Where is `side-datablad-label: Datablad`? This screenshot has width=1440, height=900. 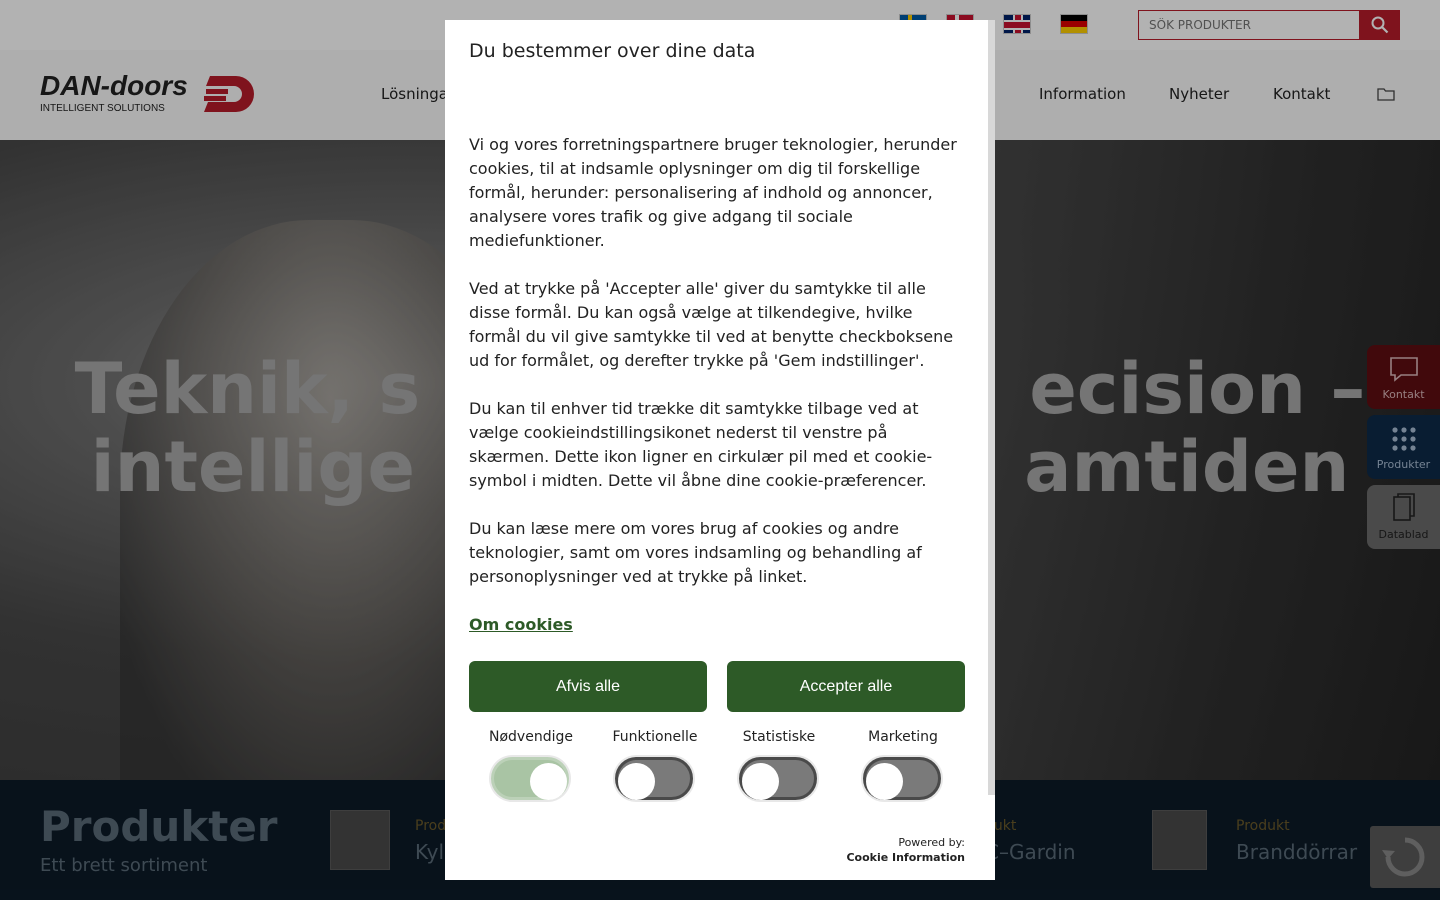
side-datablad-label: Datablad is located at coordinates (1403, 534).